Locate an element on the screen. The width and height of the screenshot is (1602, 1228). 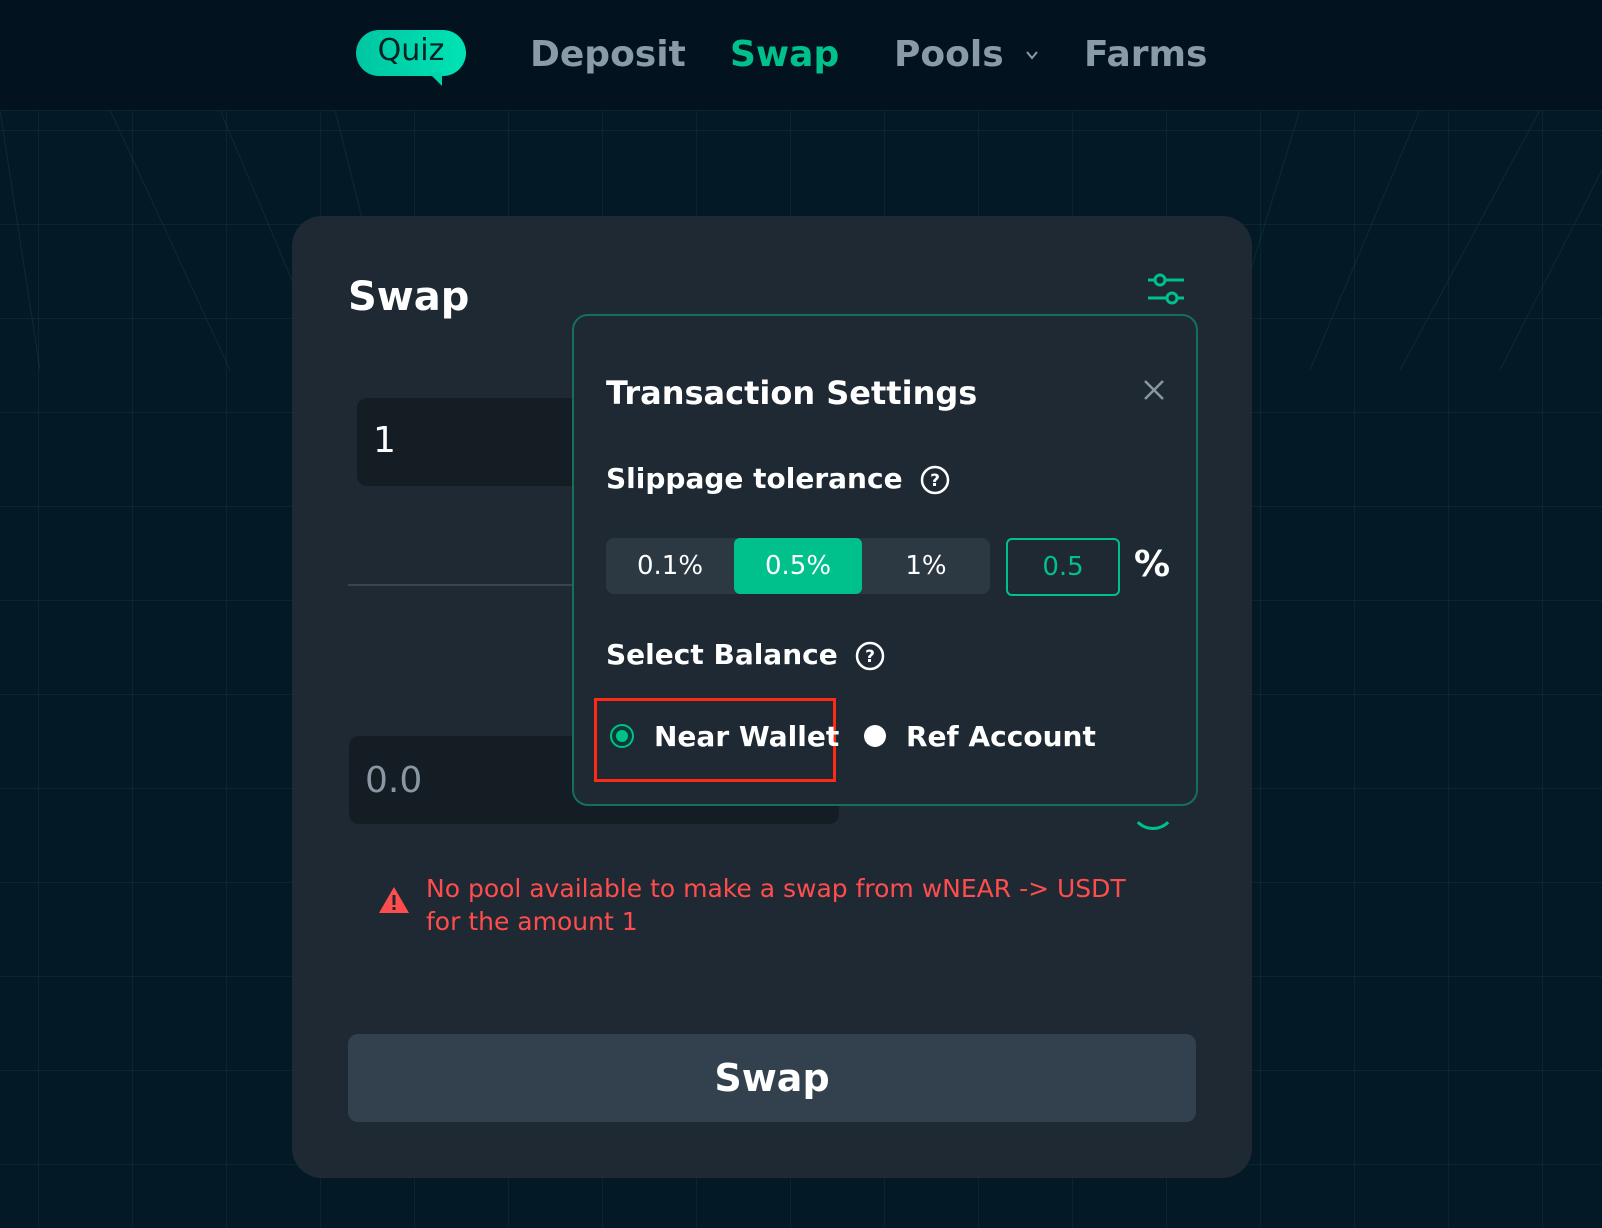
near-wallet-label: Near Wallet is located at coordinates (747, 736).